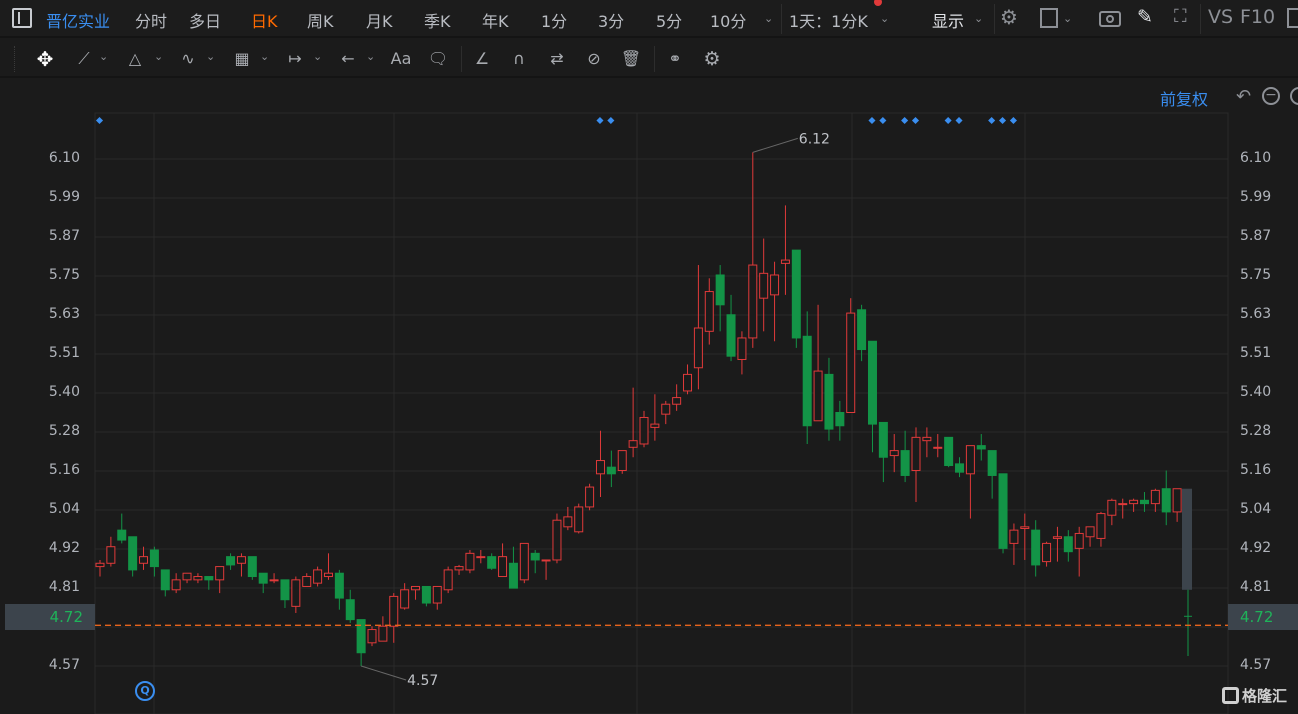 This screenshot has width=1298, height=714. I want to click on compare-icon: ⚭, so click(675, 59).